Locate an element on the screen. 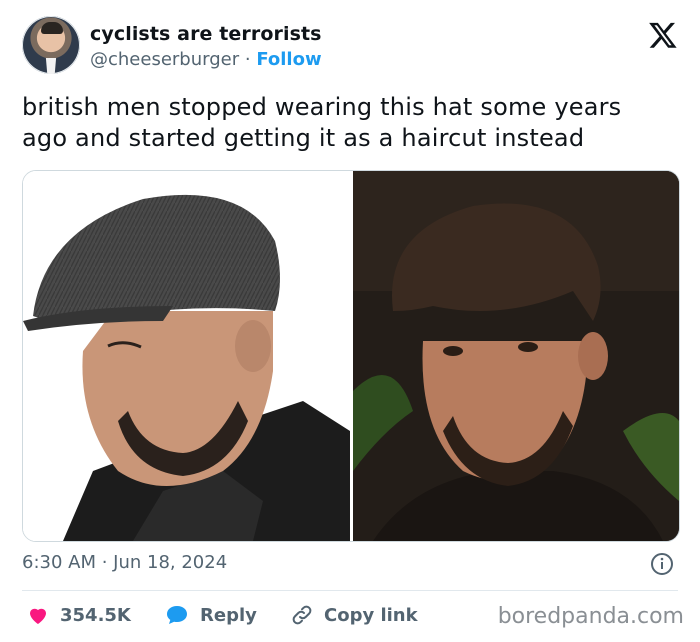 This screenshot has height=642, width=700. speech-bubble-icon is located at coordinates (177, 615).